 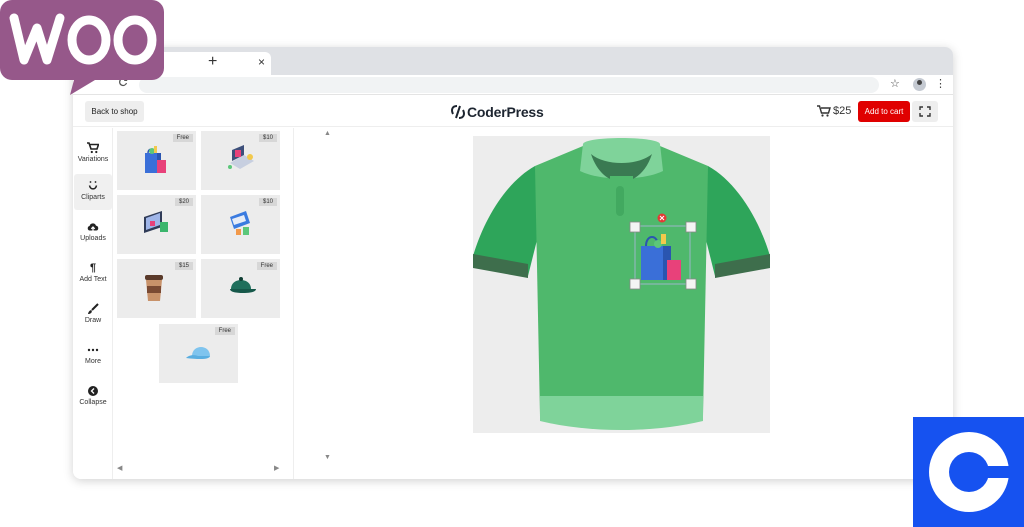 I want to click on sidebar-item-uploads: Uploads, so click(x=93, y=233).